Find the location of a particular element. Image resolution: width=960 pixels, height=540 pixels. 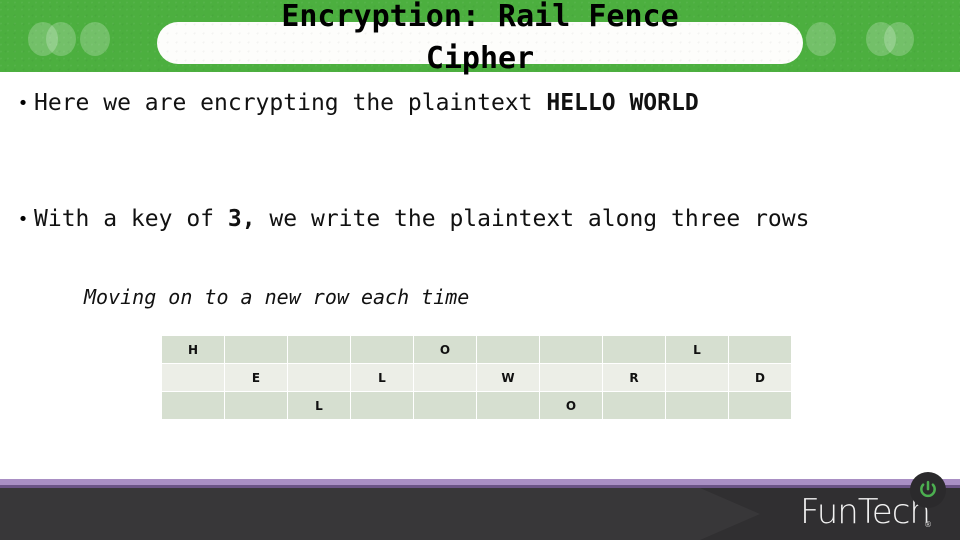

rail-fence-cell: D is located at coordinates (760, 377).